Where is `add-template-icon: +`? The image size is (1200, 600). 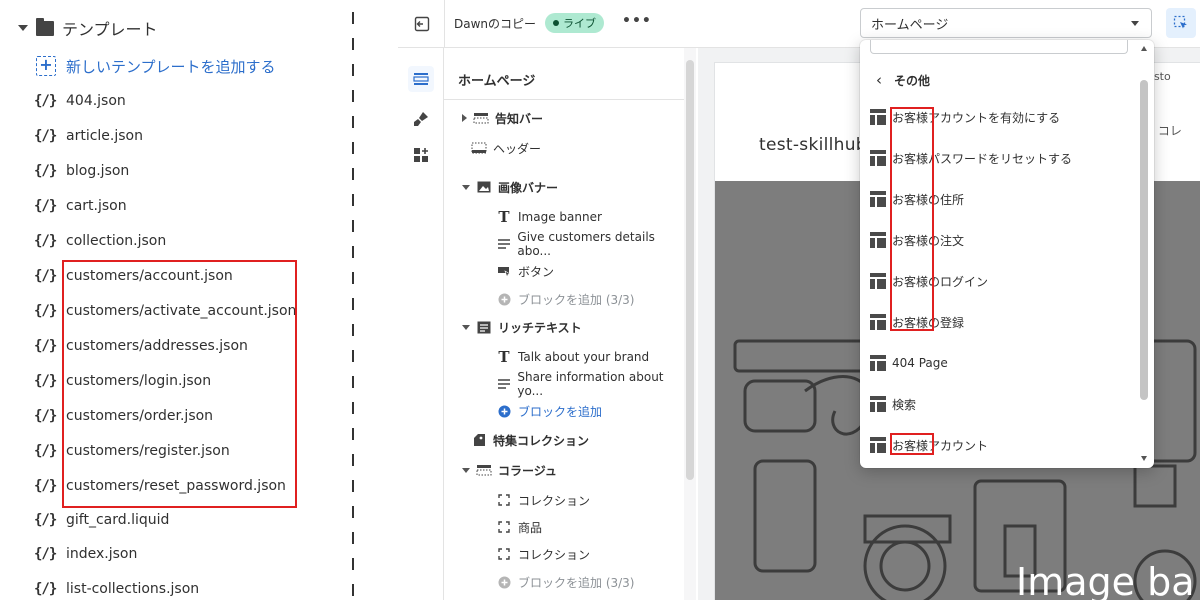
add-template-icon: + is located at coordinates (46, 66).